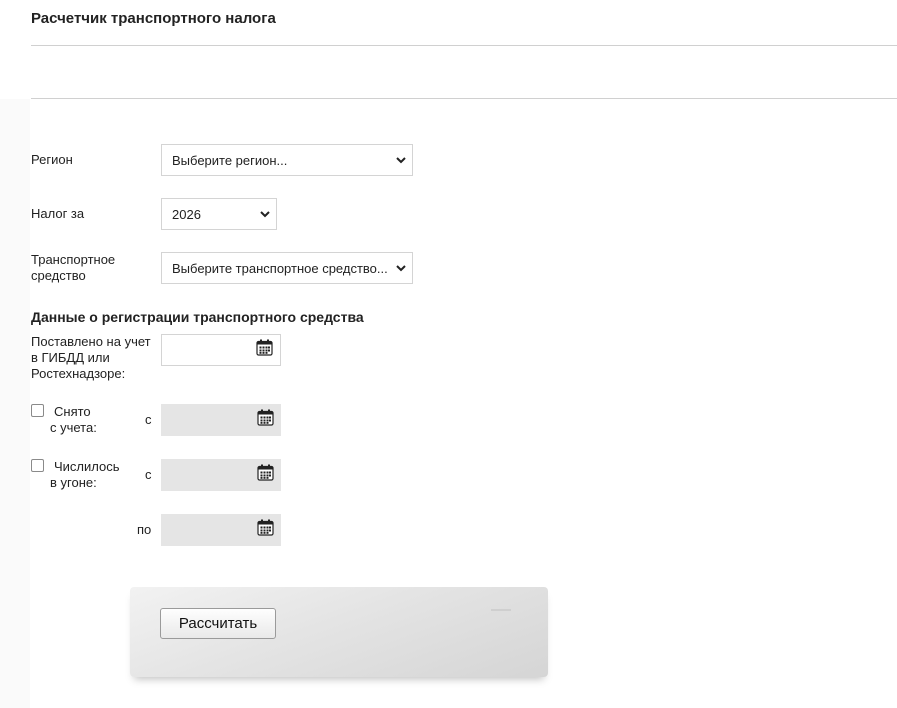  Describe the element at coordinates (73, 259) in the screenshot. I see `vehicle-label-line: Транспортное` at that location.